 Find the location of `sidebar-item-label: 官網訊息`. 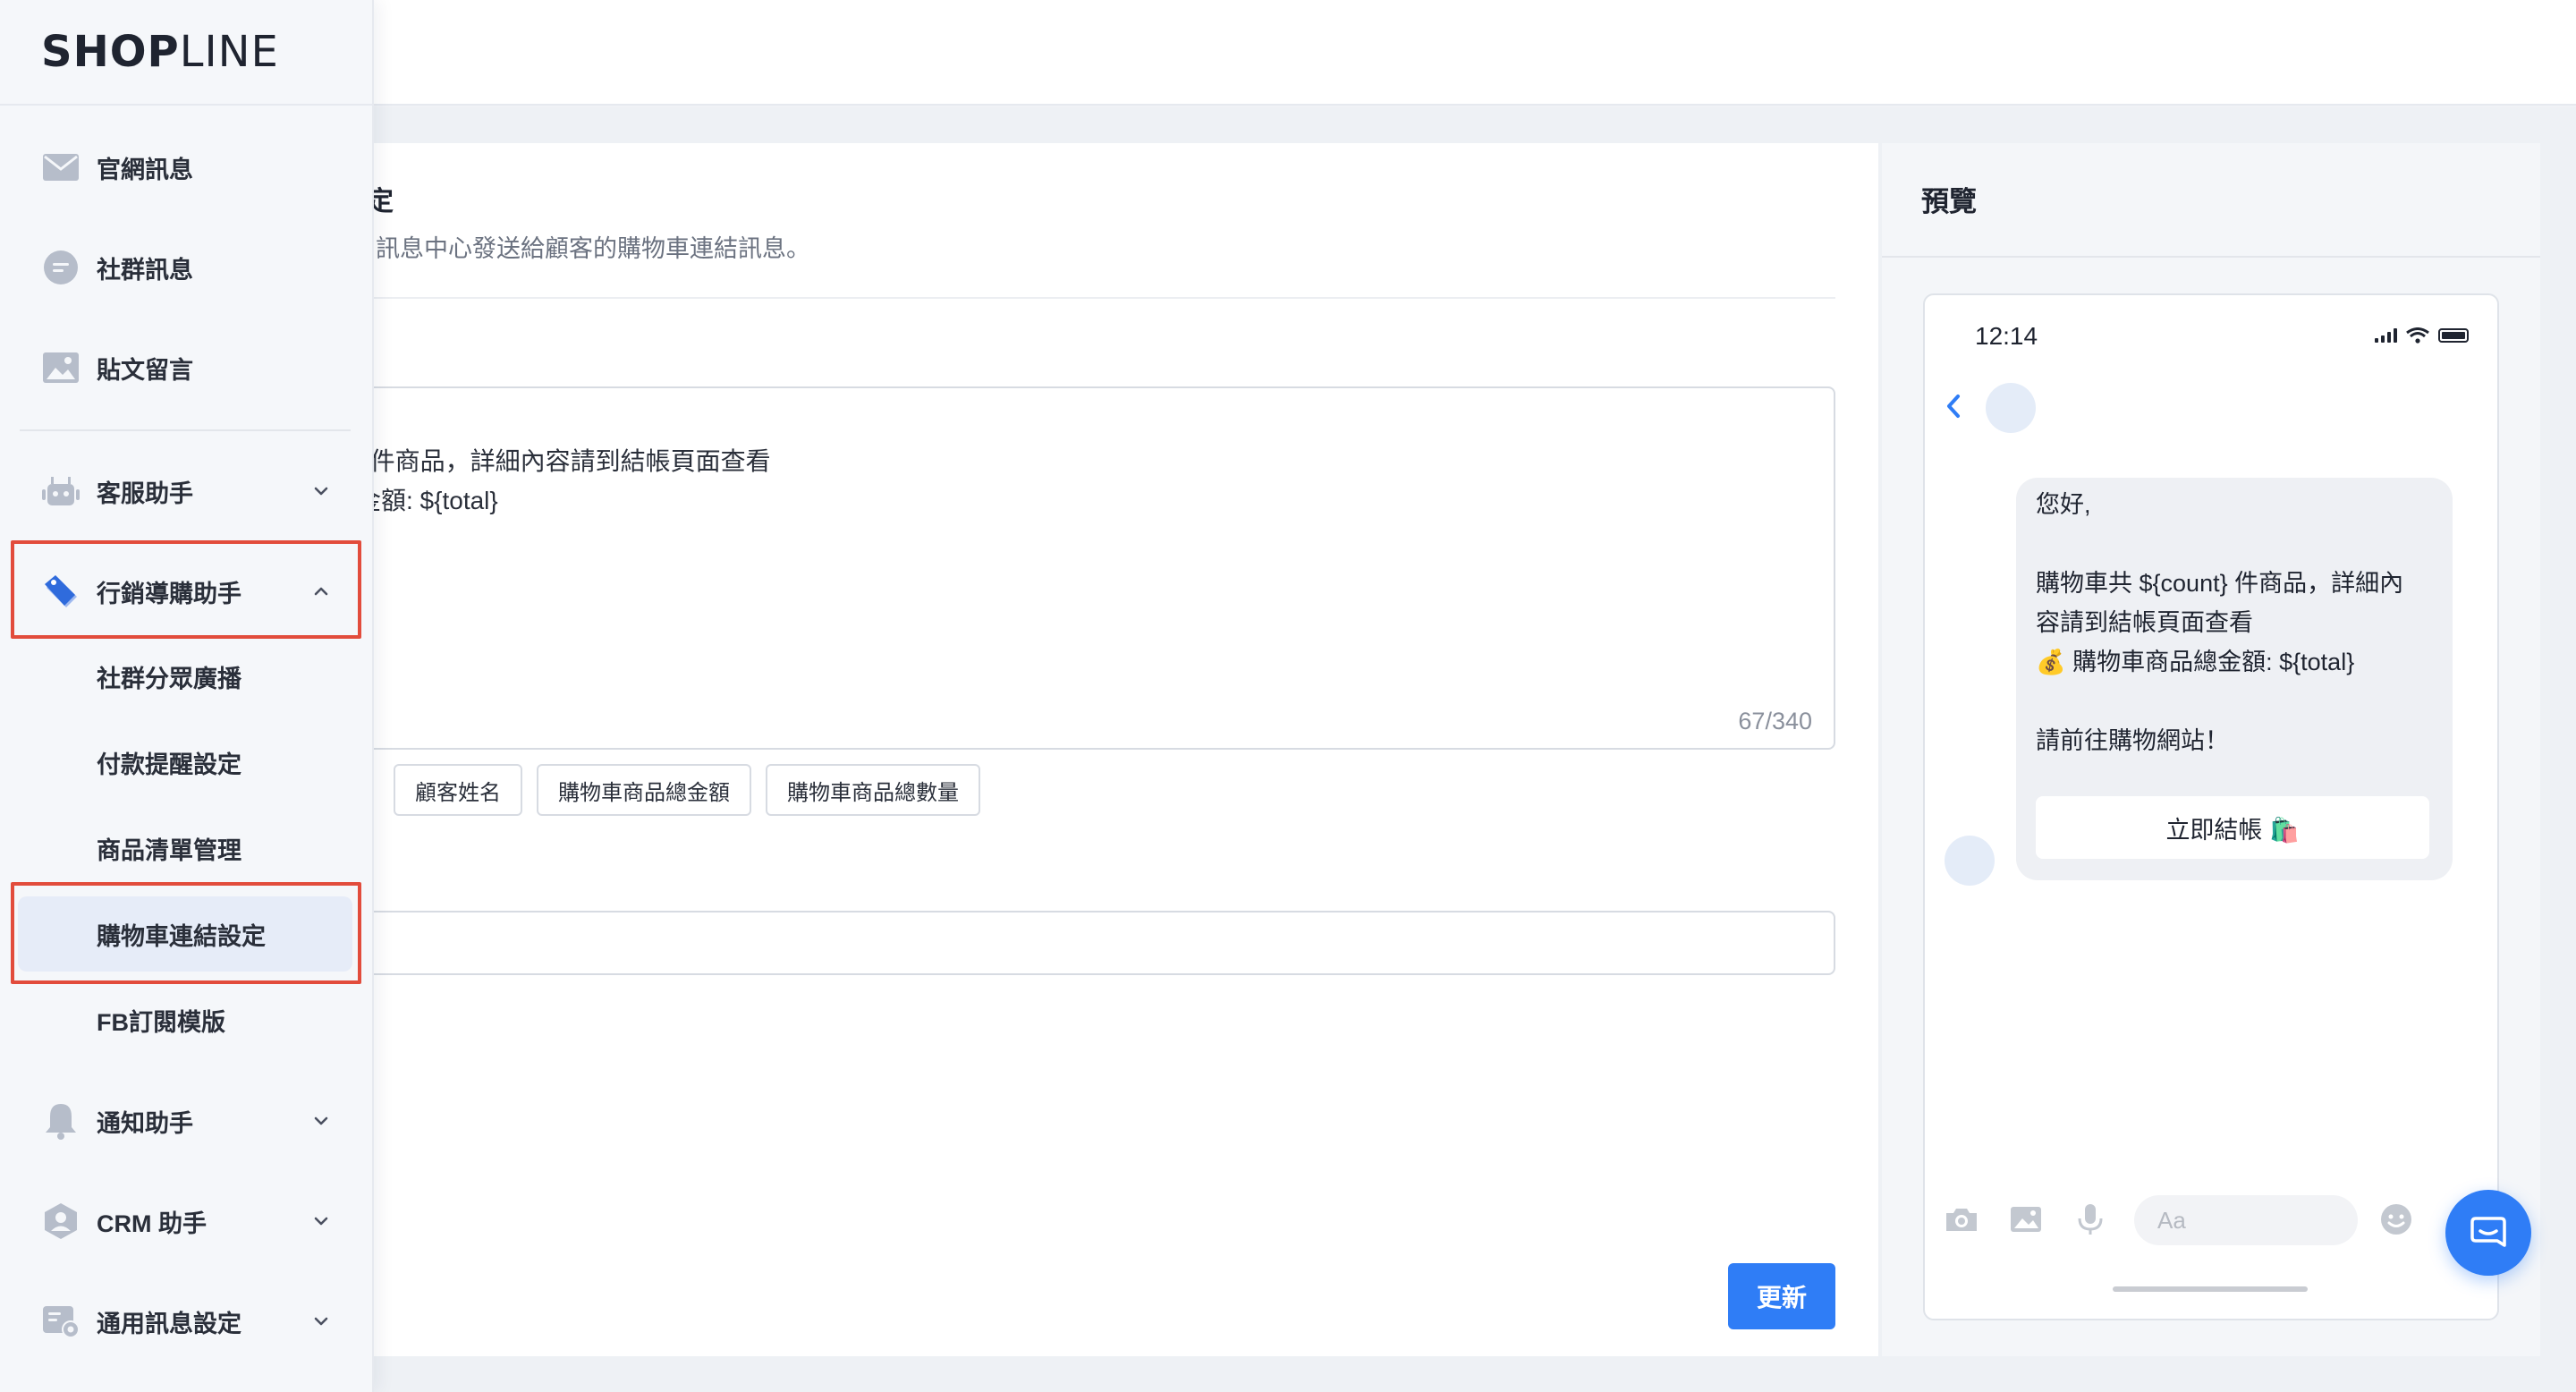

sidebar-item-label: 官網訊息 is located at coordinates (145, 169).